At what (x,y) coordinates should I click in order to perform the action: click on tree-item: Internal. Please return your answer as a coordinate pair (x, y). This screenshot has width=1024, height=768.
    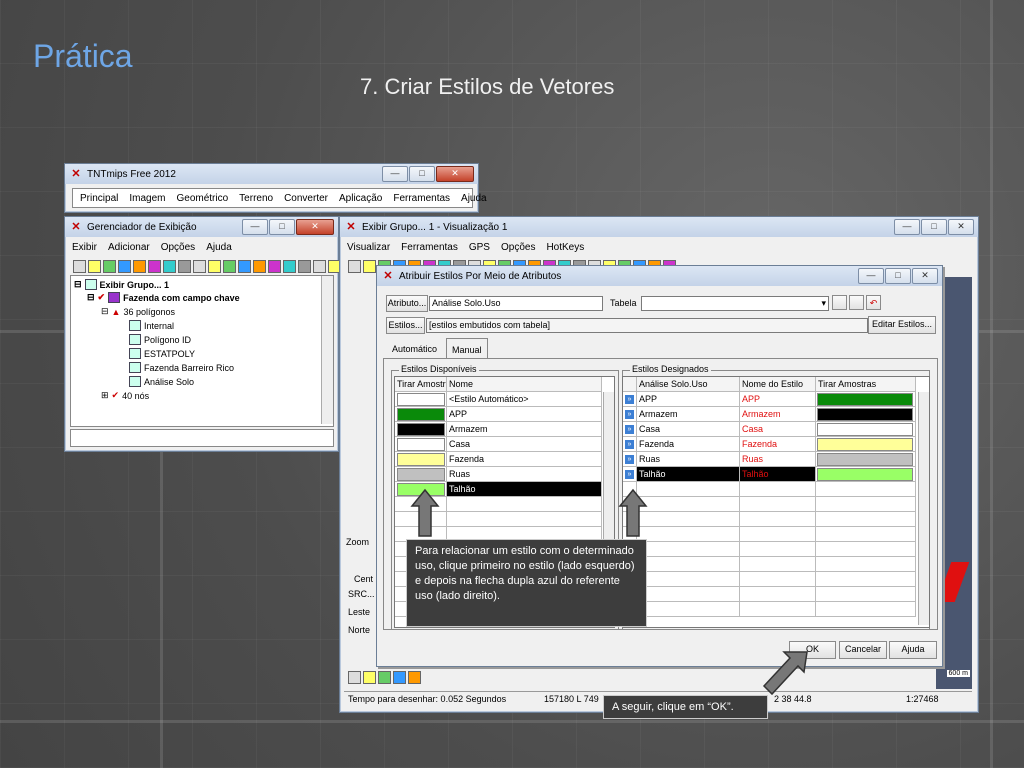
    Looking at the image, I should click on (151, 325).